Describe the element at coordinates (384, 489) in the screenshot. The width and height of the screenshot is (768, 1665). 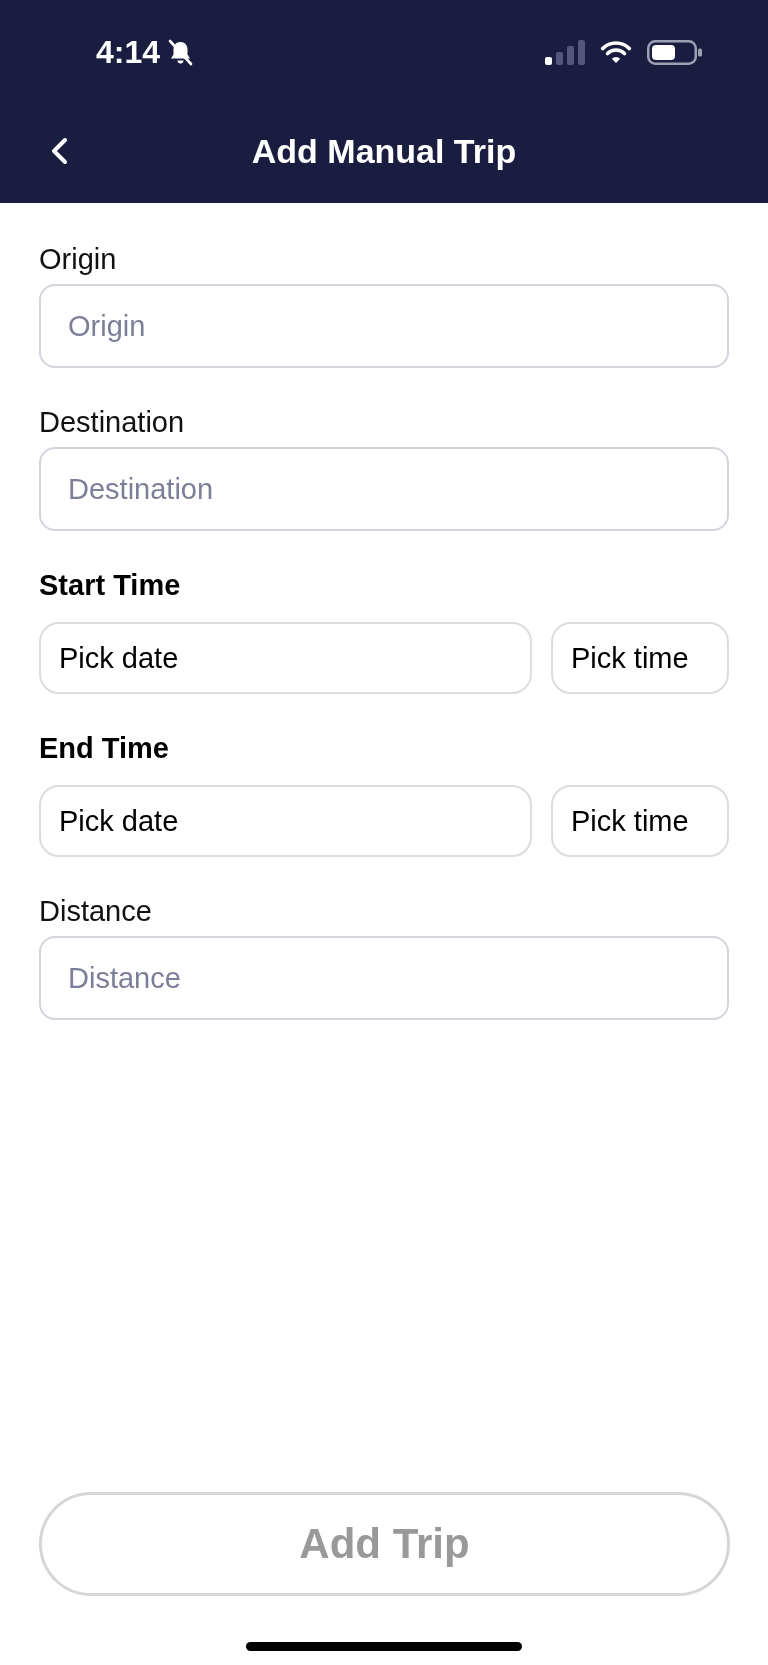
I see `input-field: Destination` at that location.